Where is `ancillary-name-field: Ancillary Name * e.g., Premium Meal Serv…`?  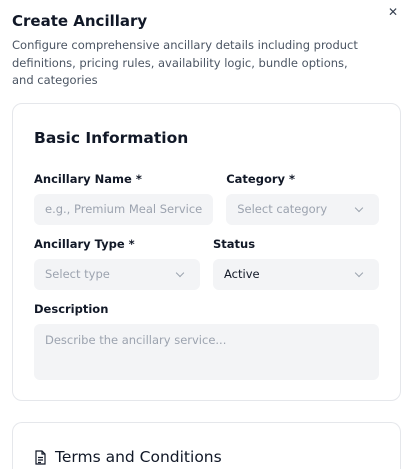 ancillary-name-field: Ancillary Name * e.g., Premium Meal Serv… is located at coordinates (124, 198).